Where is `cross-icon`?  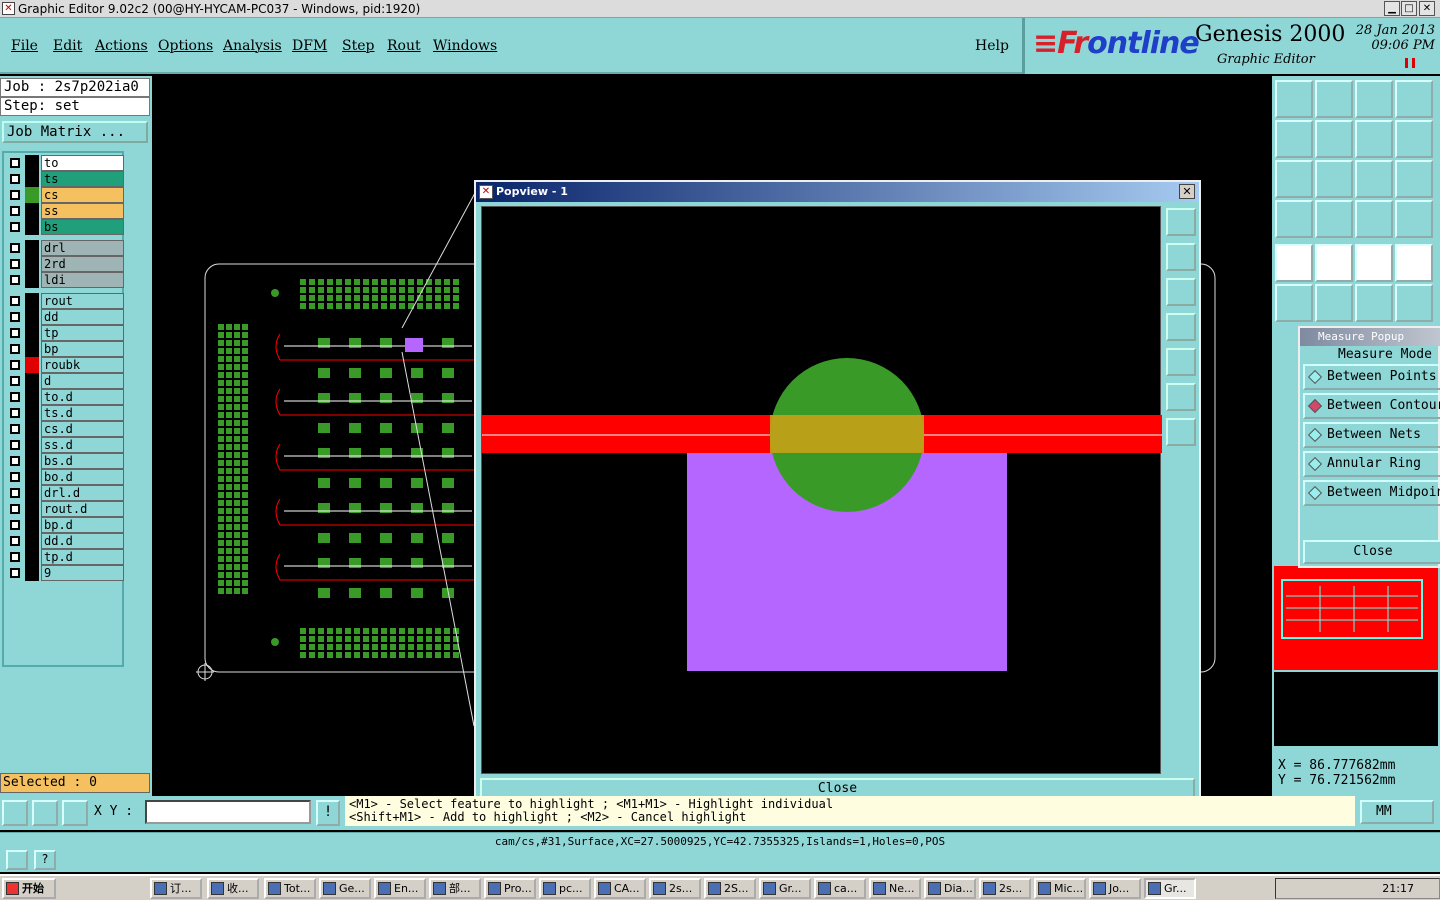
cross-icon is located at coordinates (1334, 303).